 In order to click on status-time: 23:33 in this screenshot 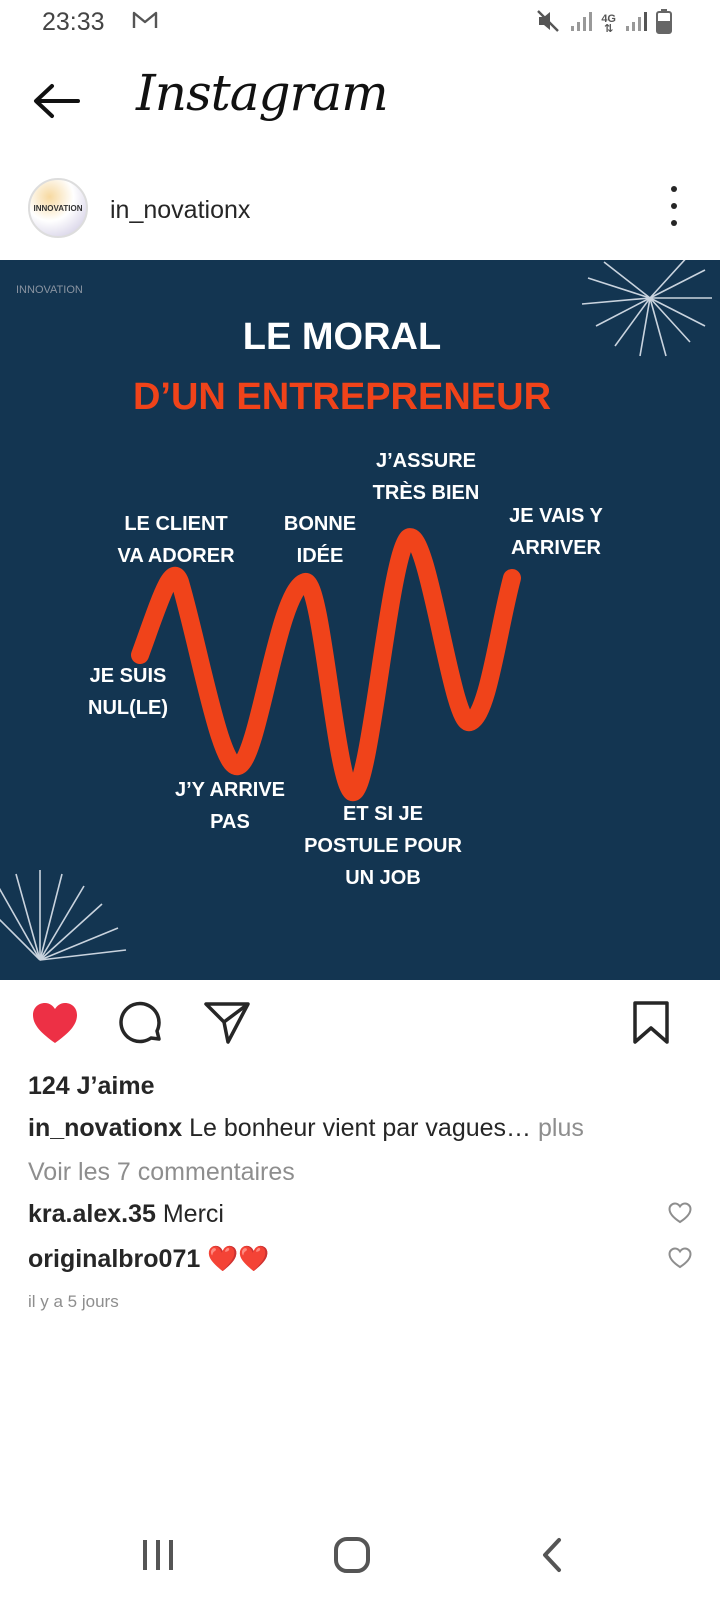, I will do `click(73, 22)`.